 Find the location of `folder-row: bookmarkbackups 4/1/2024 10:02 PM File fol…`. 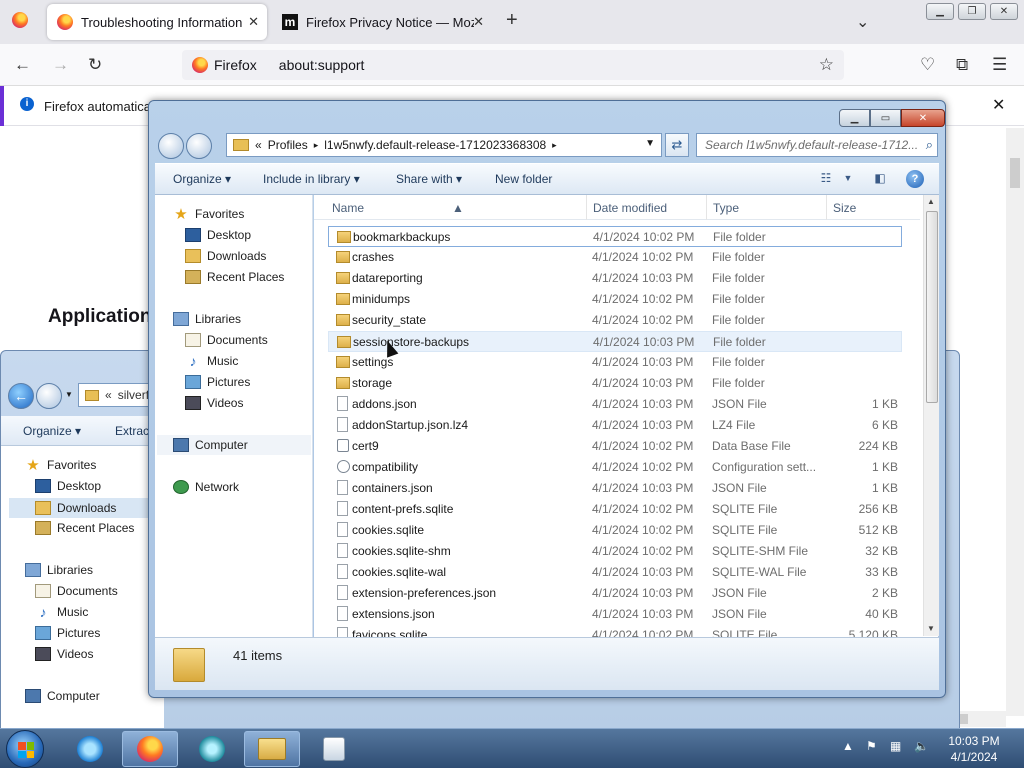

folder-row: bookmarkbackups 4/1/2024 10:02 PM File fol… is located at coordinates (615, 236).